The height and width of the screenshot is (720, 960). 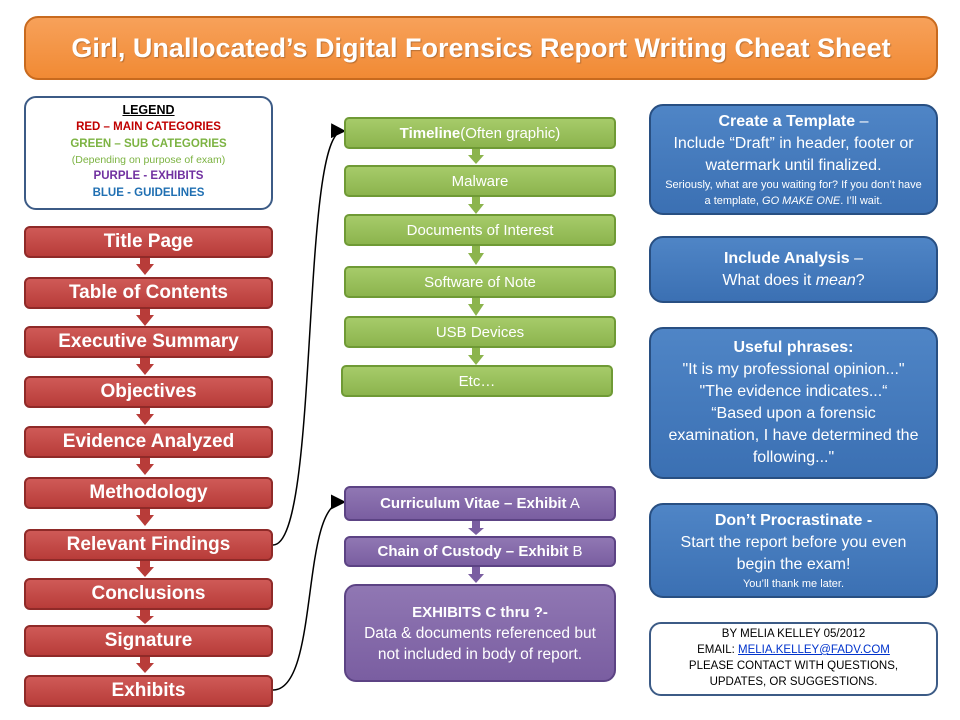 I want to click on exhibit-cv-letter: A, so click(x=573, y=503).